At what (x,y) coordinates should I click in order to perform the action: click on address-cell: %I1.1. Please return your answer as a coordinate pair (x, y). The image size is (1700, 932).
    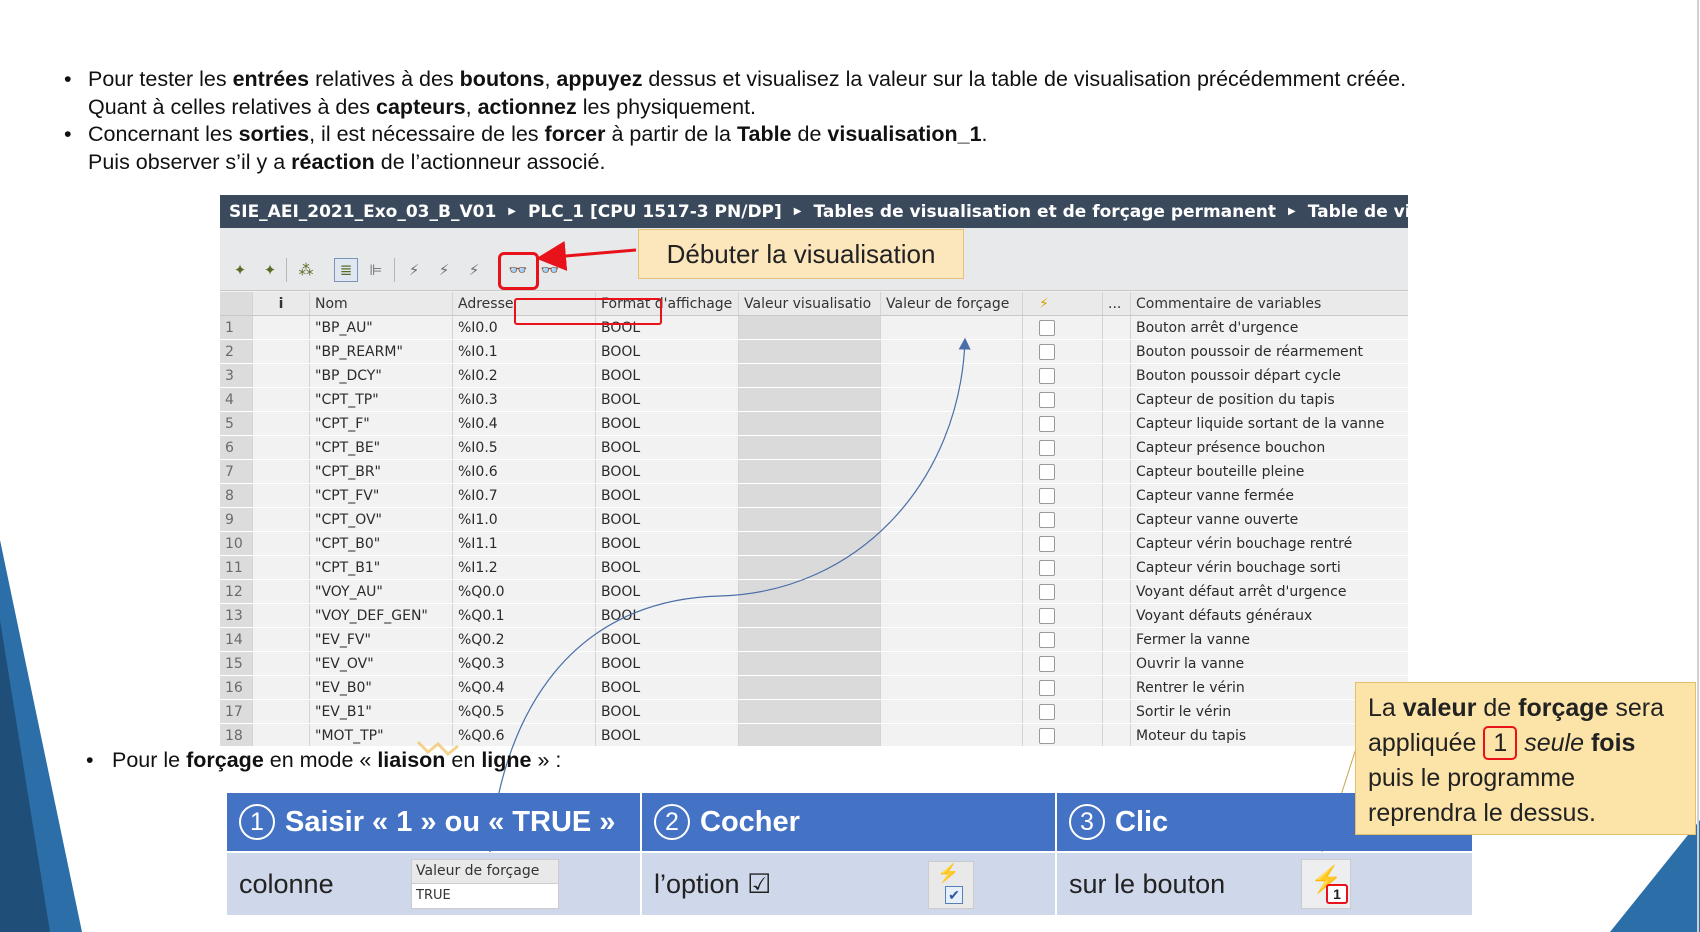
    Looking at the image, I should click on (524, 543).